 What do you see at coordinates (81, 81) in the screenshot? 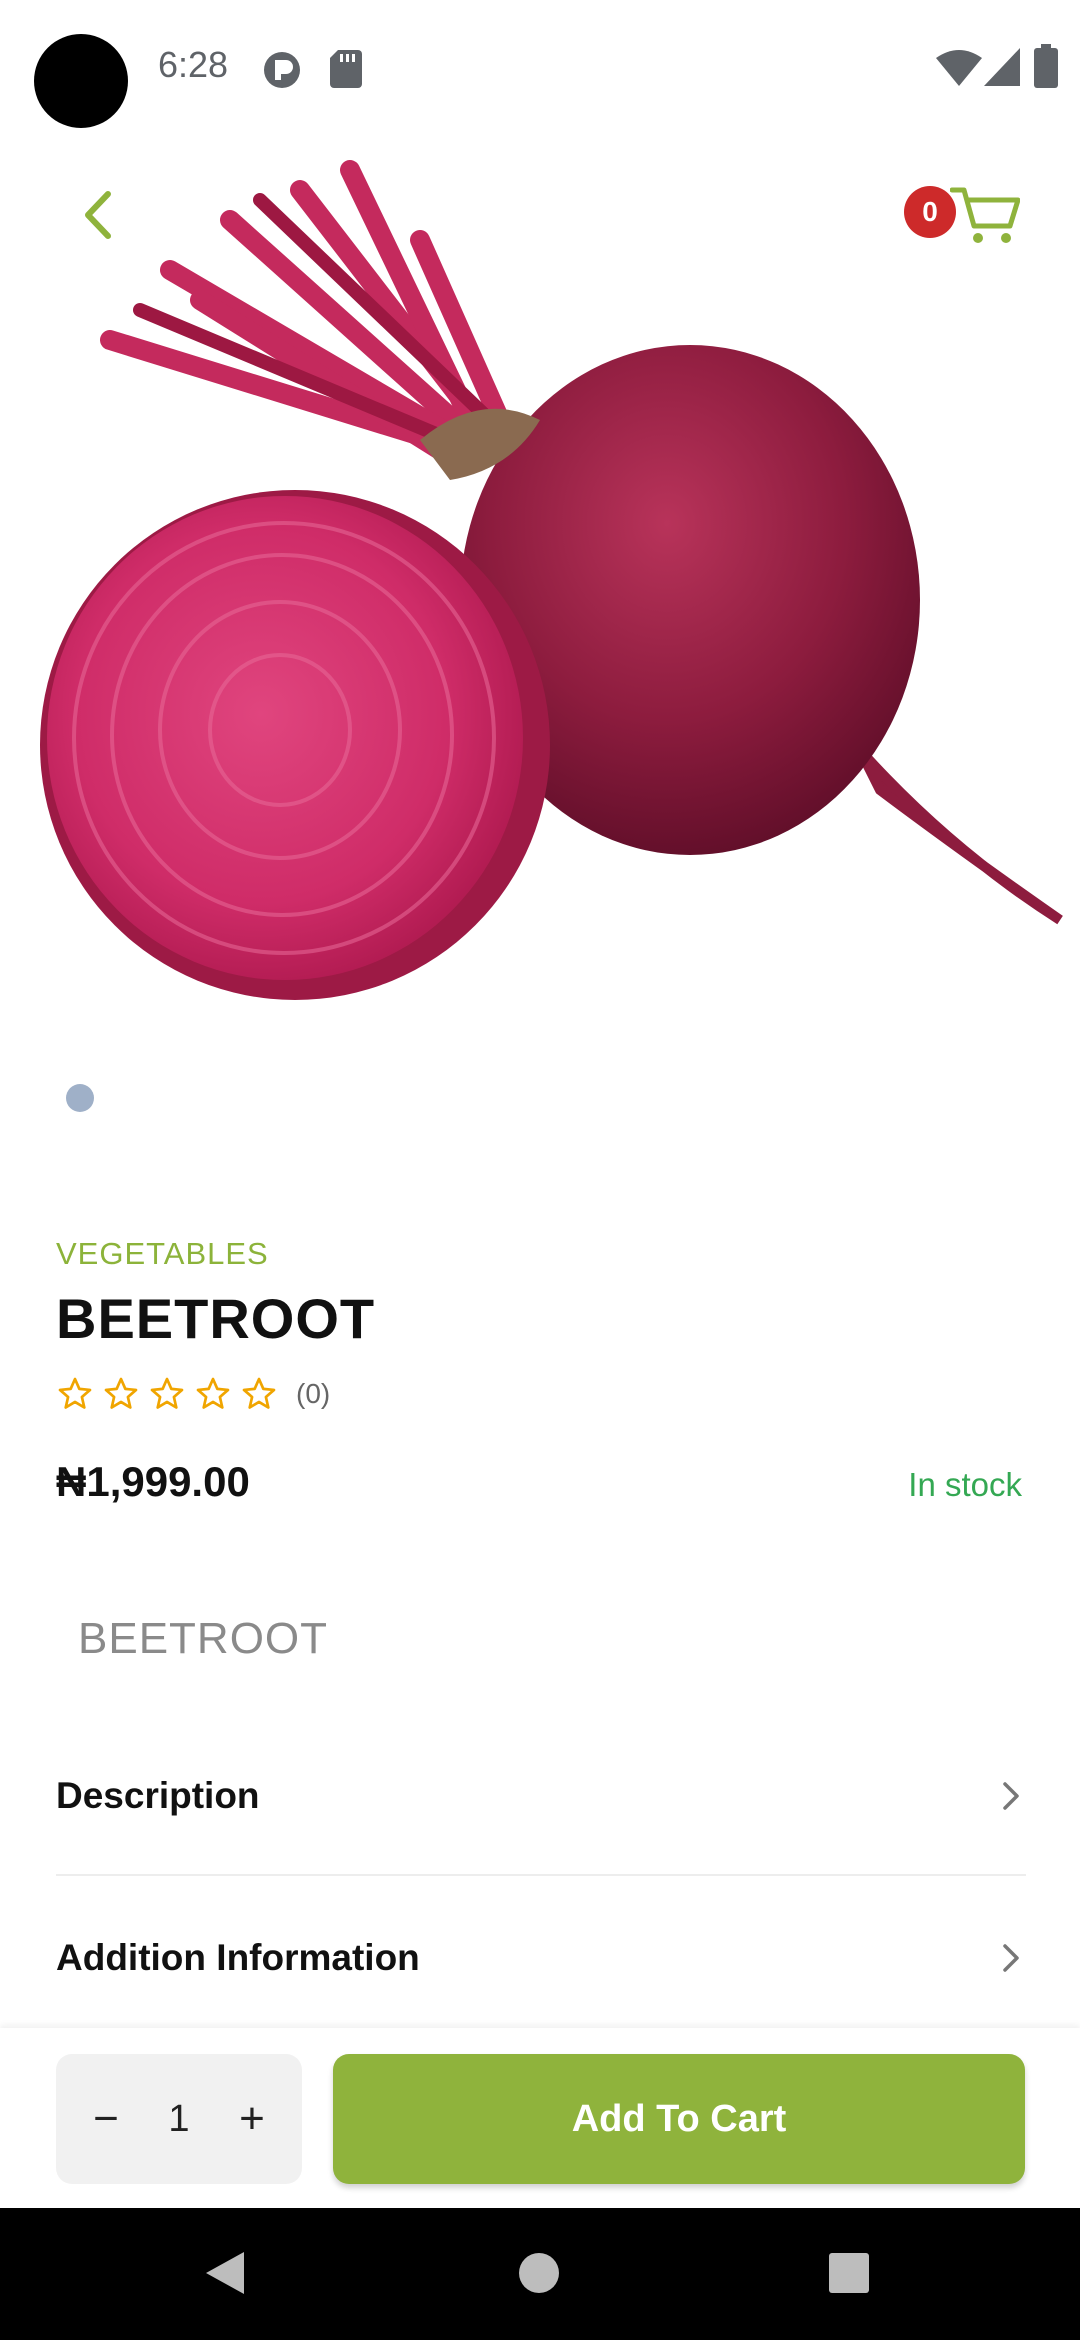
I see `camera-cutout` at bounding box center [81, 81].